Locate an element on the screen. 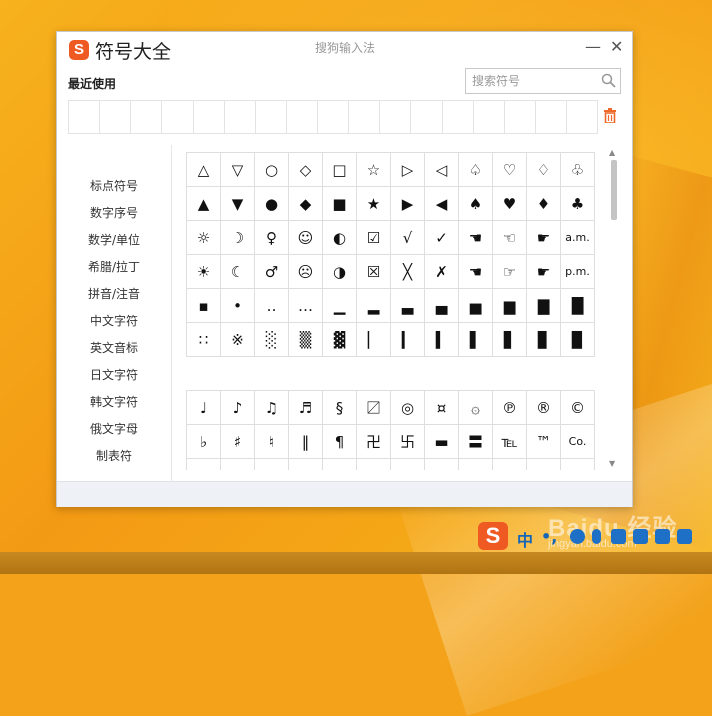 The image size is (712, 716). symbol-cell: ۞ is located at coordinates (475, 407).